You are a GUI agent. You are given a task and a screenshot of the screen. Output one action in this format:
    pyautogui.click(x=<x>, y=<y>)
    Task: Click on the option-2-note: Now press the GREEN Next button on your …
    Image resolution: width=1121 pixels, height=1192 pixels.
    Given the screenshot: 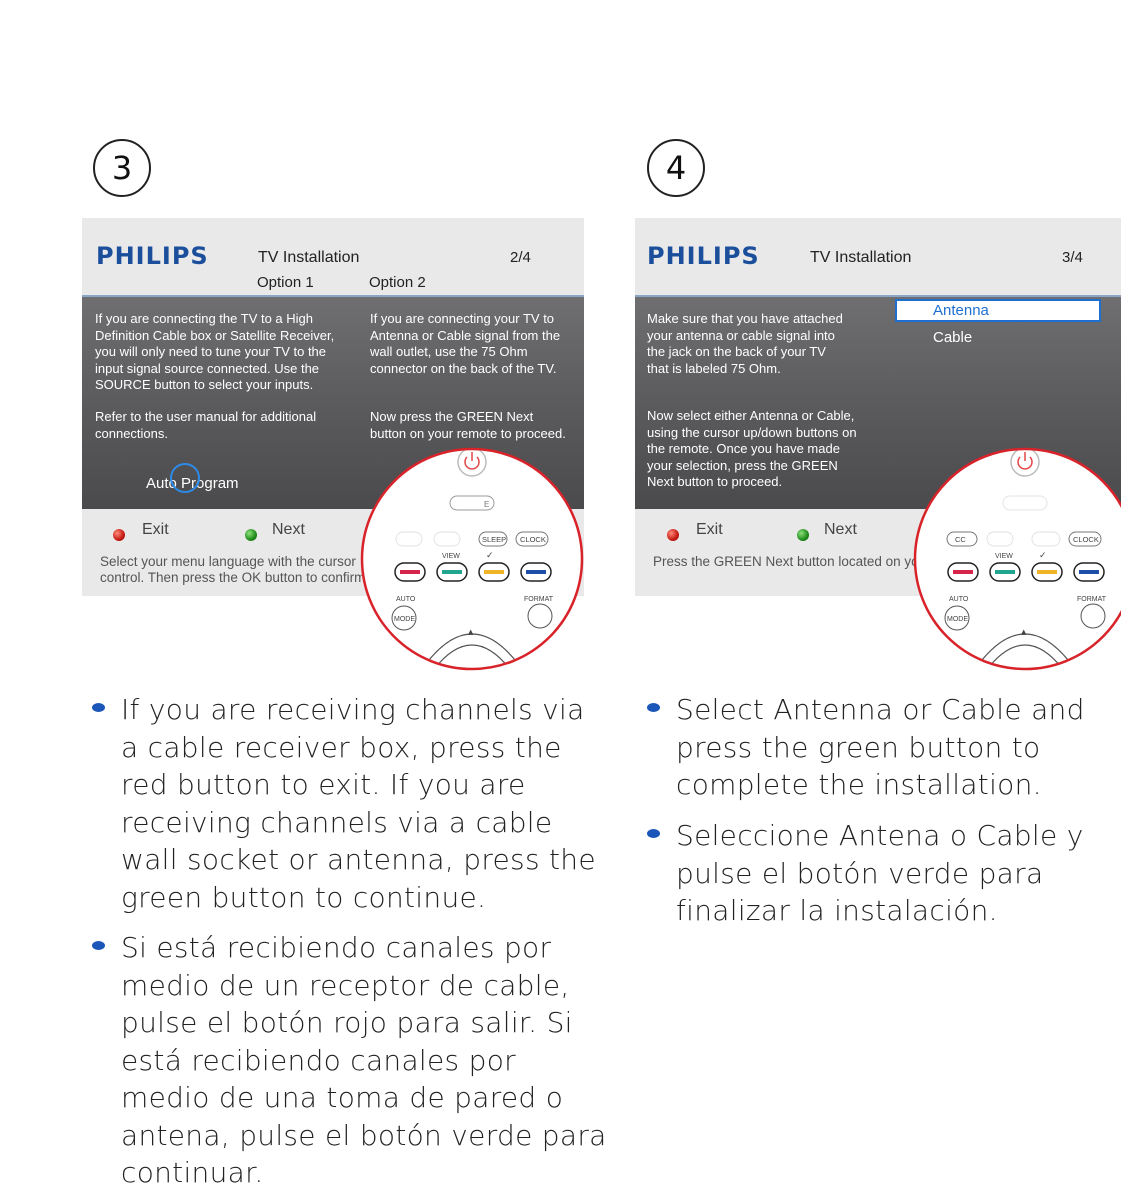 What is the action you would take?
    pyautogui.click(x=468, y=425)
    